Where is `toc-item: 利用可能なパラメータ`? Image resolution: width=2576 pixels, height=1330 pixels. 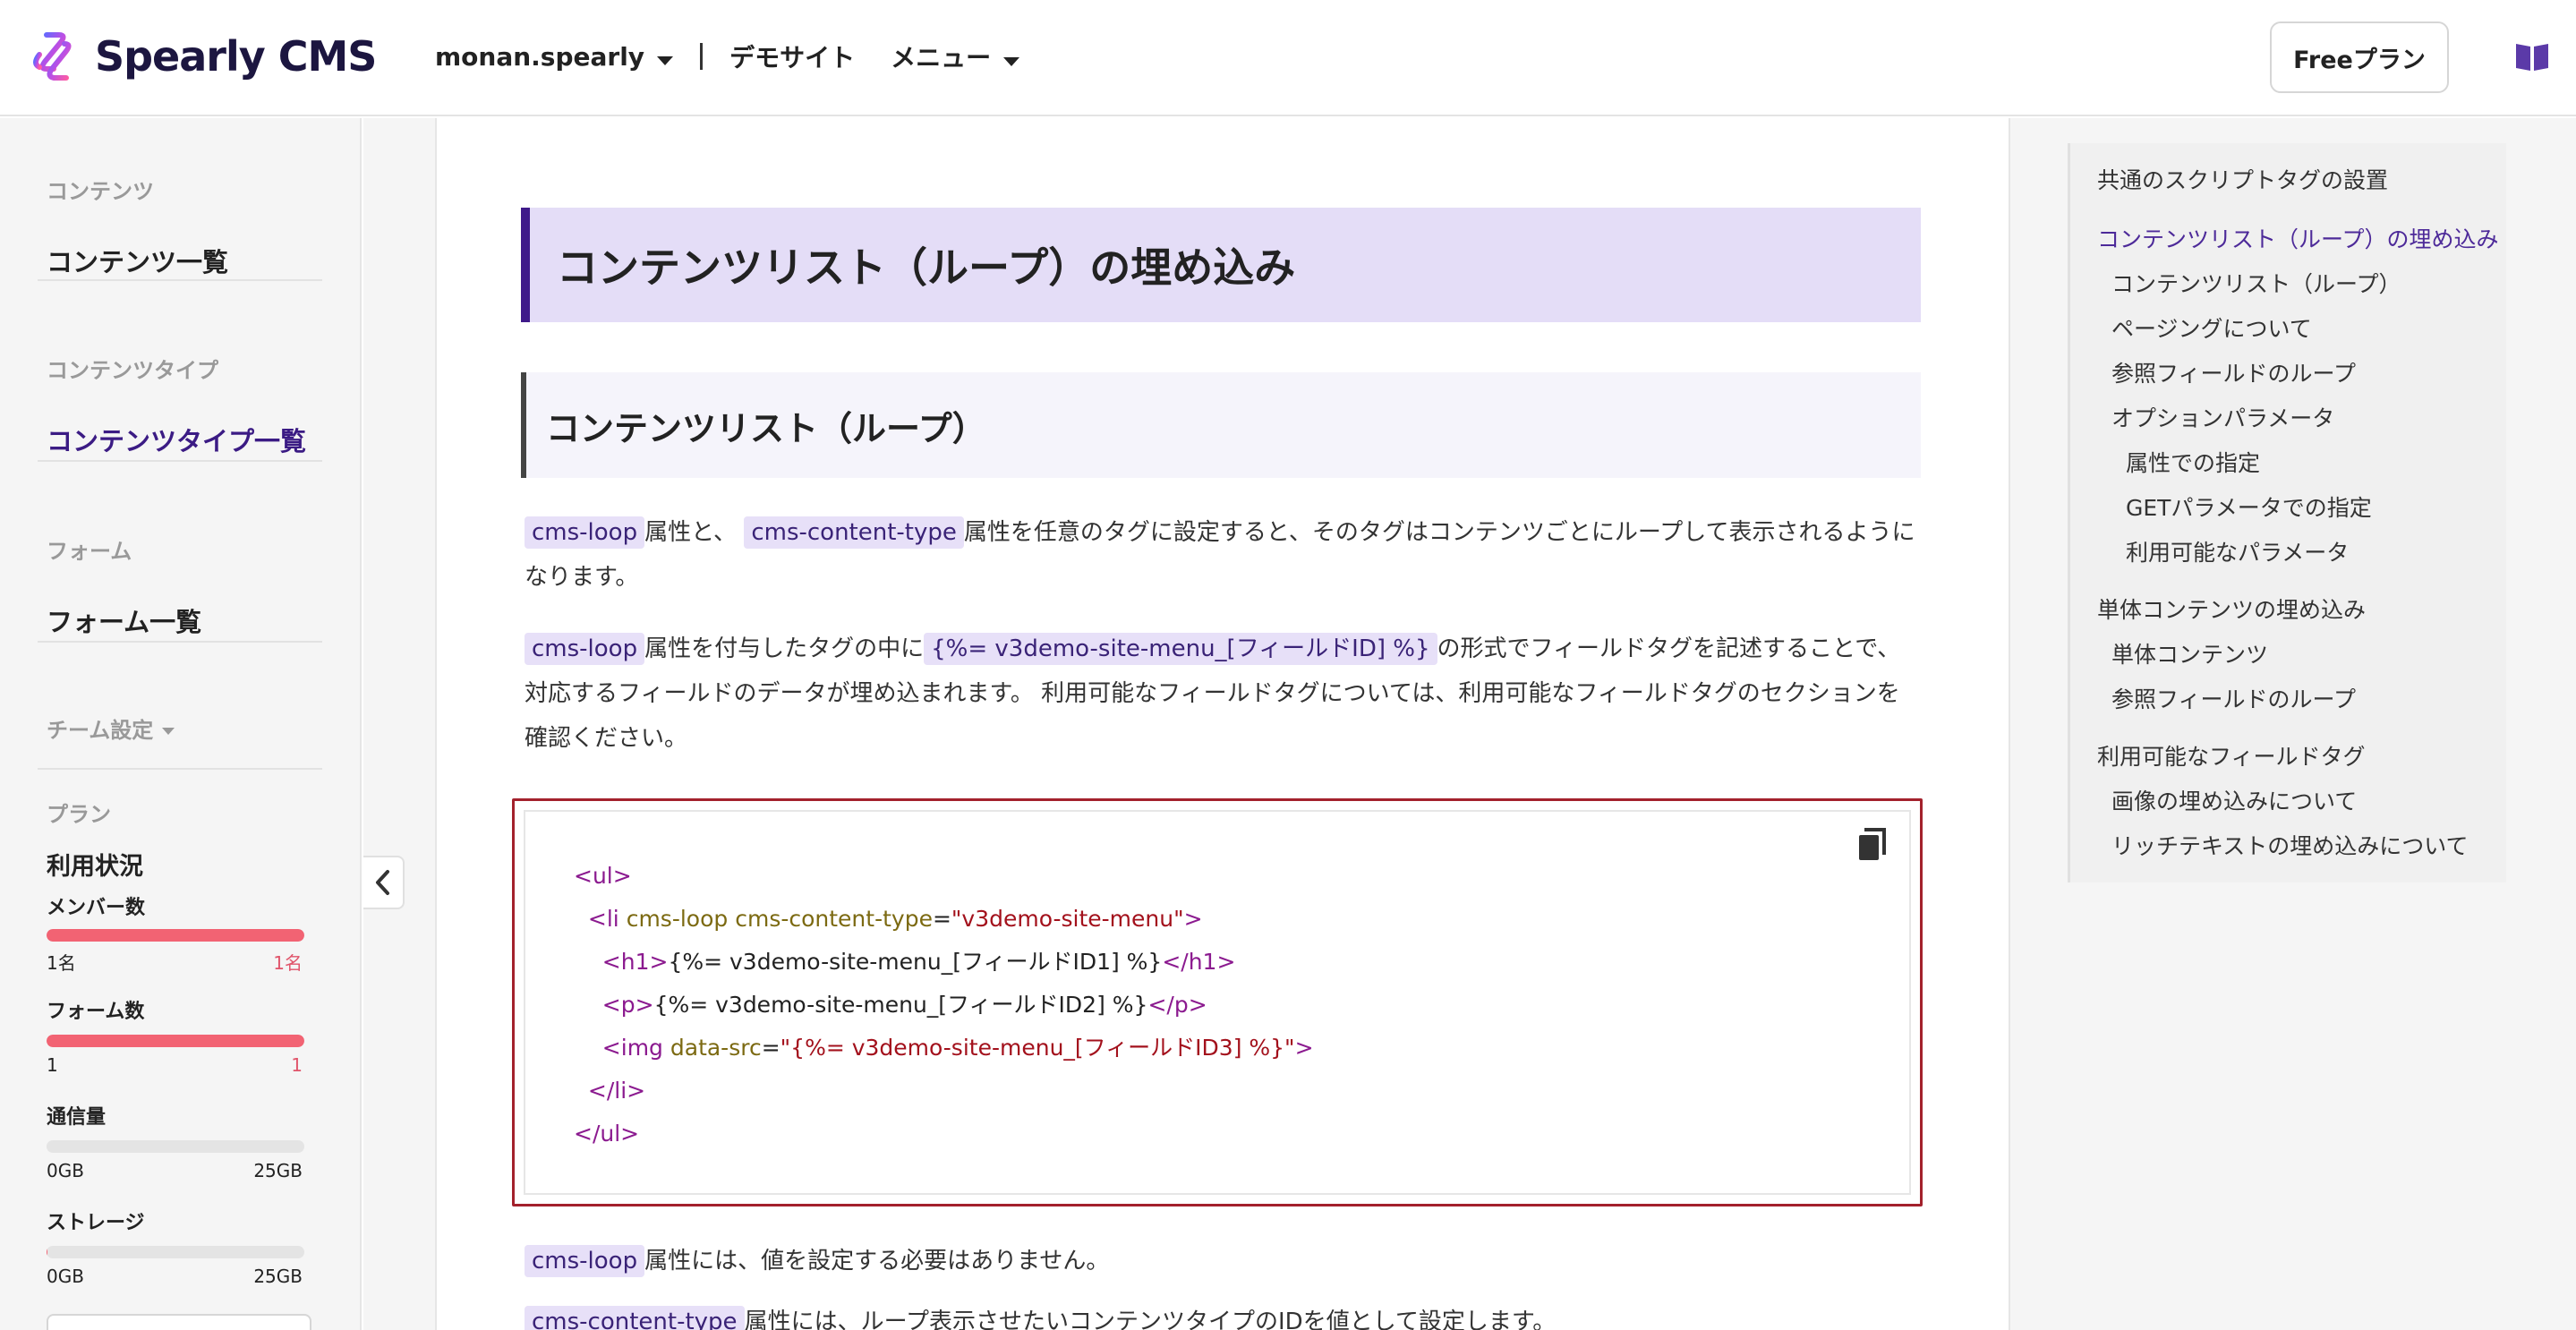
toc-item: 利用可能なパラメータ is located at coordinates (2237, 551).